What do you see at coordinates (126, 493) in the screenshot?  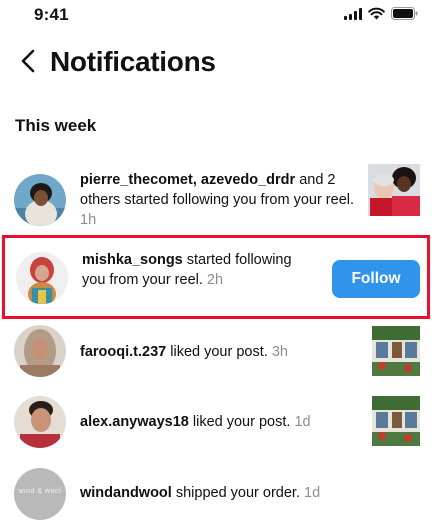 I see `username: windandwool` at bounding box center [126, 493].